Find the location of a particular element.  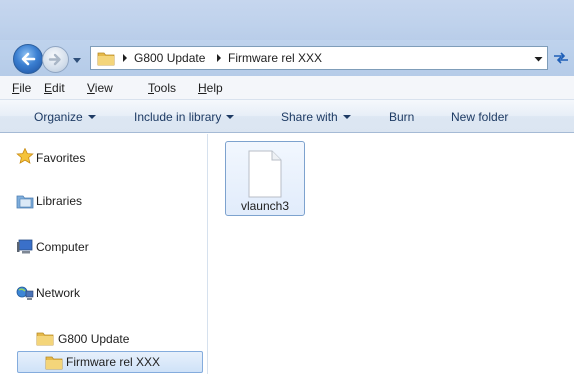

libraries-icon is located at coordinates (25, 202).